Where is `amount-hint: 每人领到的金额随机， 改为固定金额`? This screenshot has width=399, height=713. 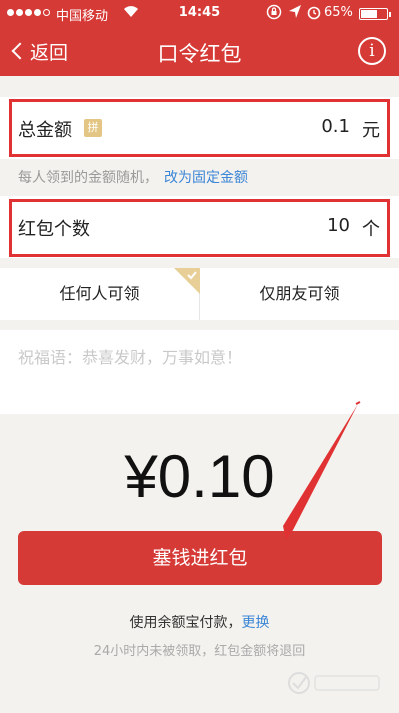
amount-hint: 每人领到的金额随机， 改为固定金额 is located at coordinates (133, 177).